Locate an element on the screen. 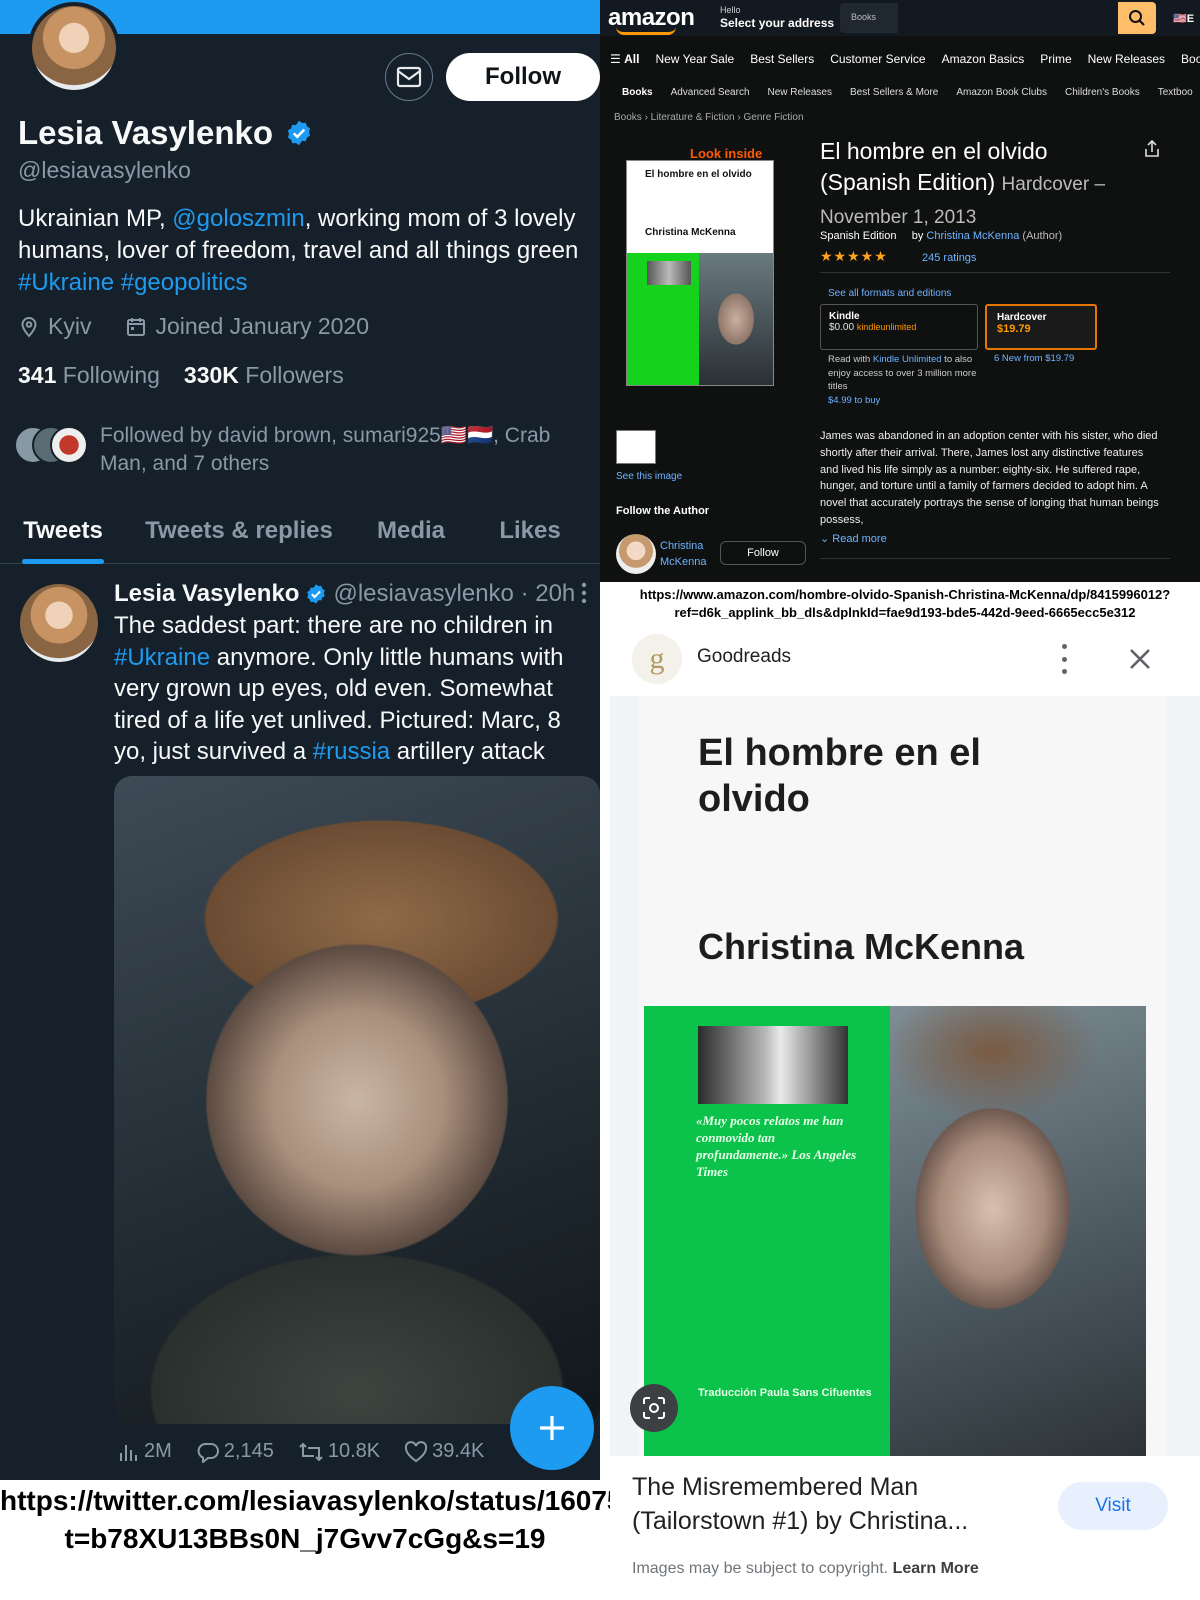  author-name-link: Christina McKenna is located at coordinates (688, 554).